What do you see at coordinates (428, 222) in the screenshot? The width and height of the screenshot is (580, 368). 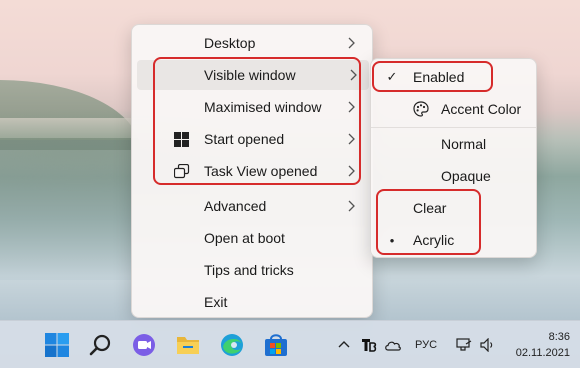 I see `highlight-box-clear-acrylic` at bounding box center [428, 222].